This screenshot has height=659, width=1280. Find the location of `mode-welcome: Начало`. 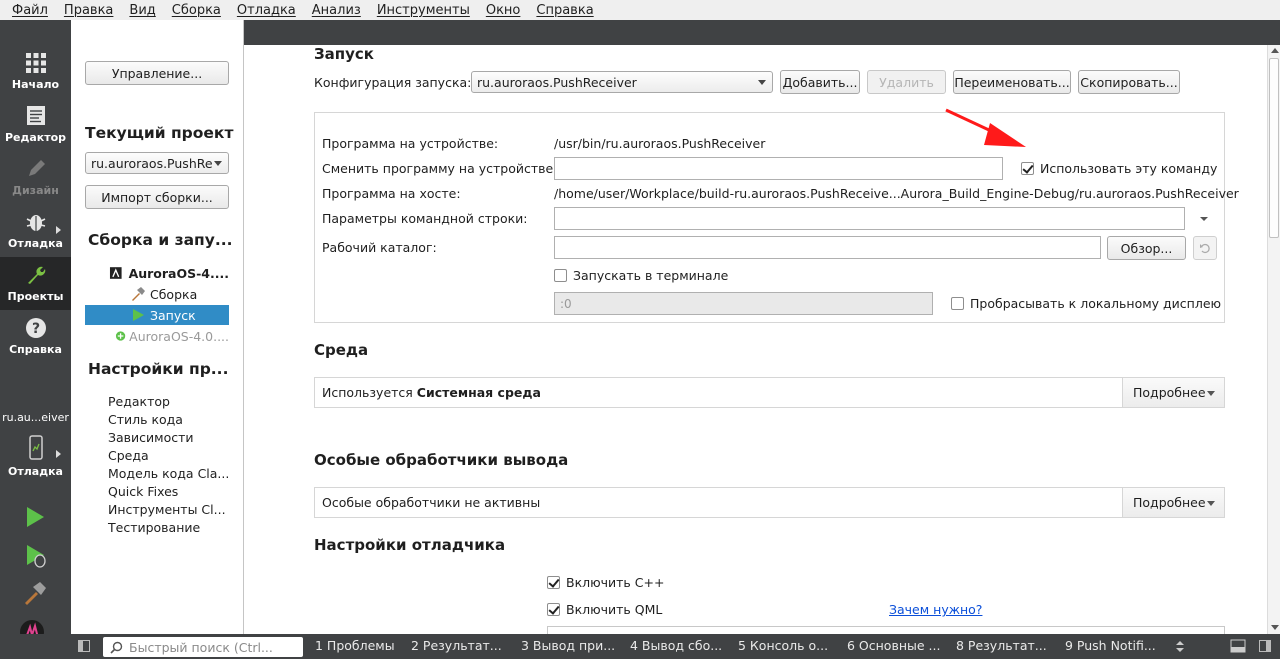

mode-welcome: Начало is located at coordinates (35, 71).